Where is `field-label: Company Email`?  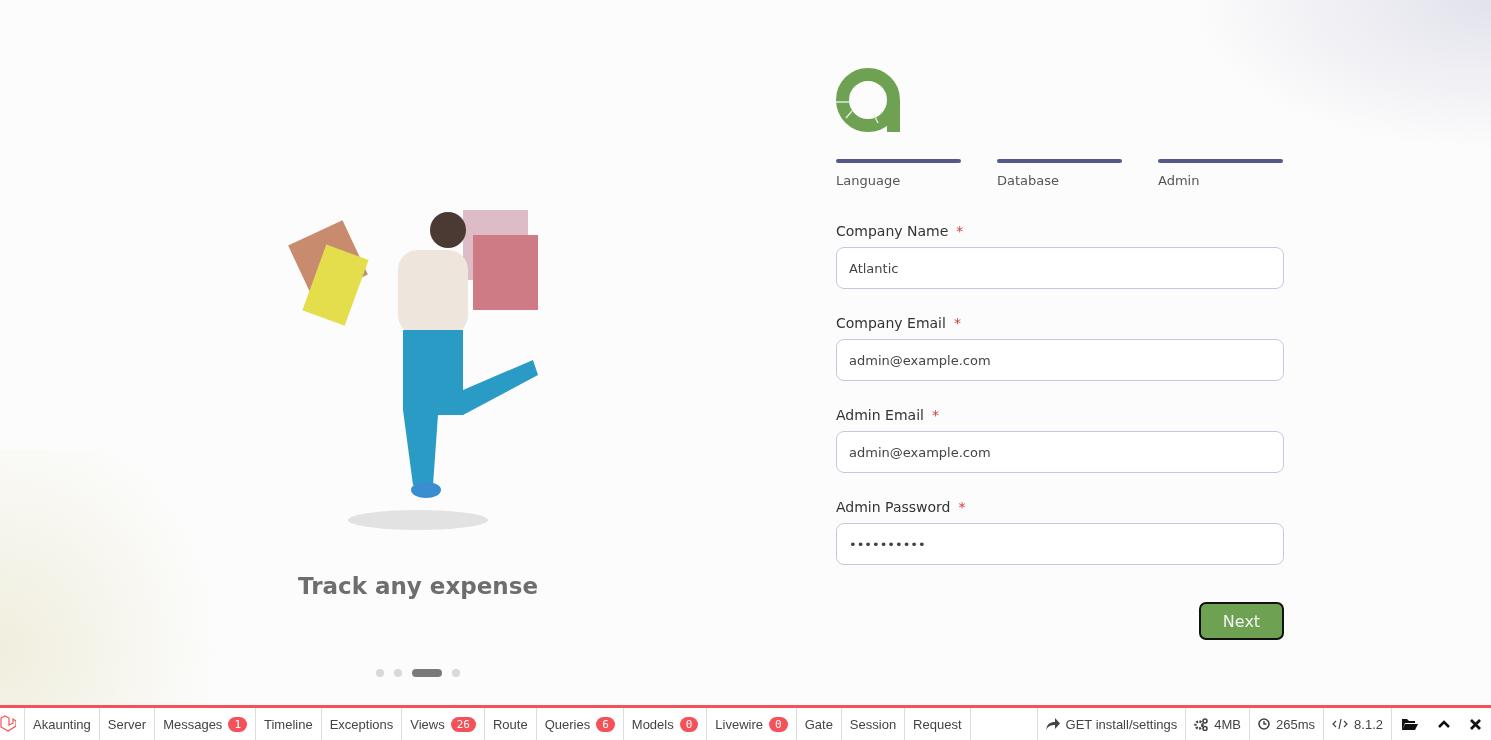
field-label: Company Email is located at coordinates (891, 323).